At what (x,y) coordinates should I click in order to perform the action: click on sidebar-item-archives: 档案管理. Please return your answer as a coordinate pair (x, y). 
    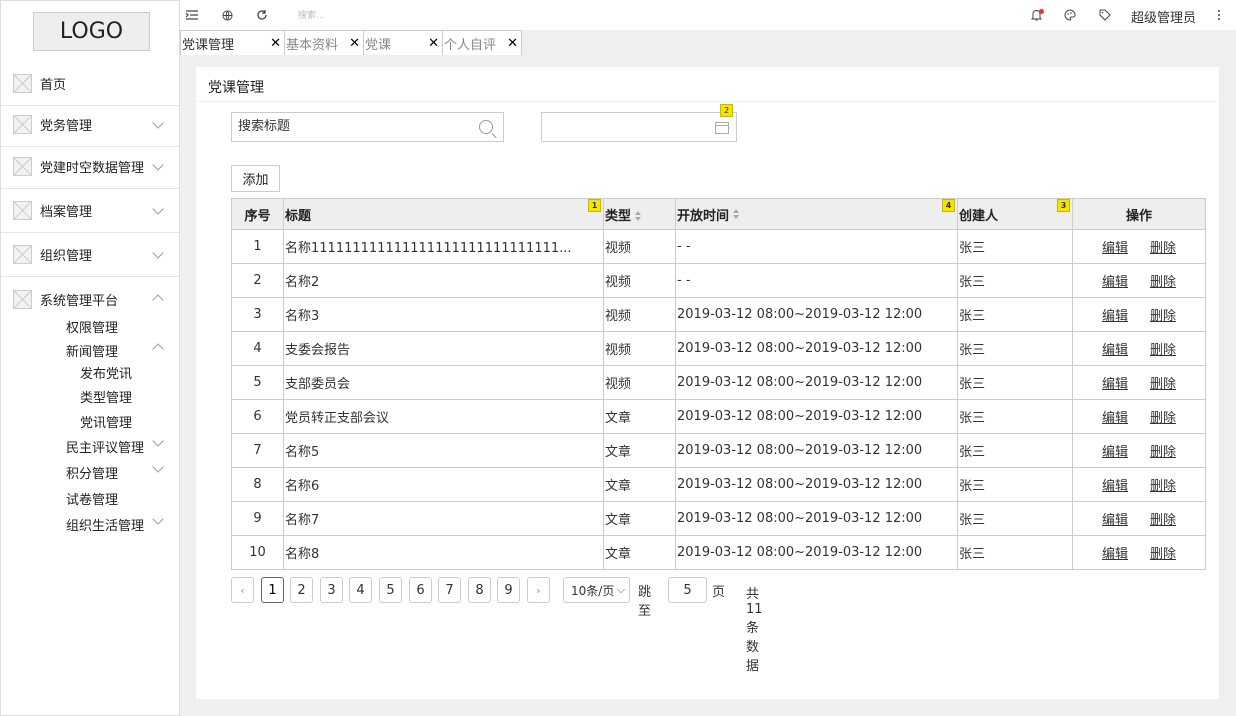
    Looking at the image, I should click on (90, 211).